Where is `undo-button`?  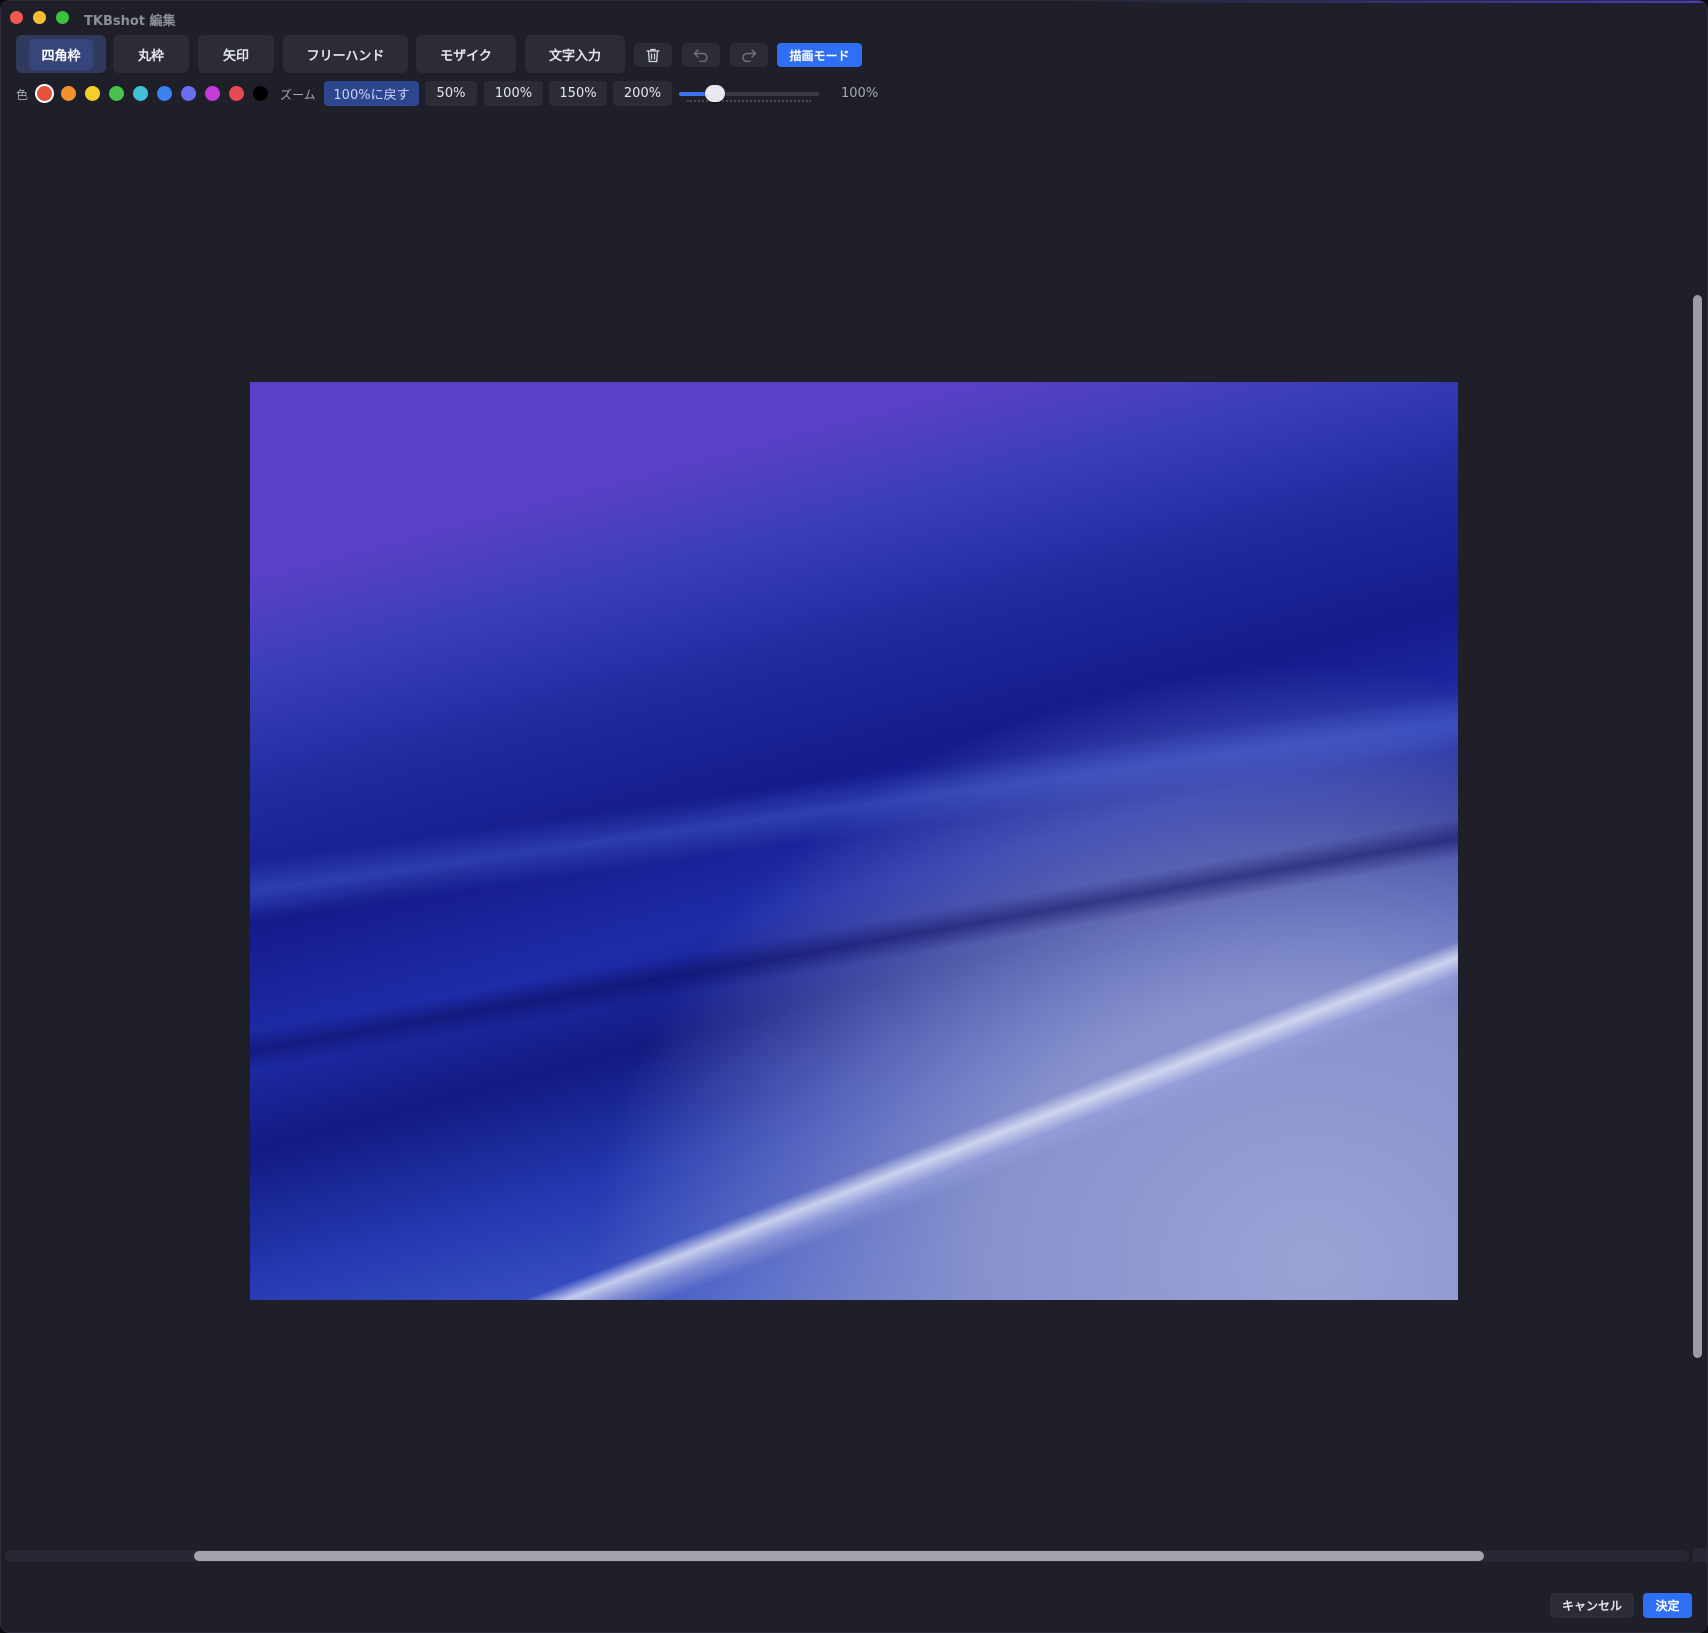
undo-button is located at coordinates (701, 55).